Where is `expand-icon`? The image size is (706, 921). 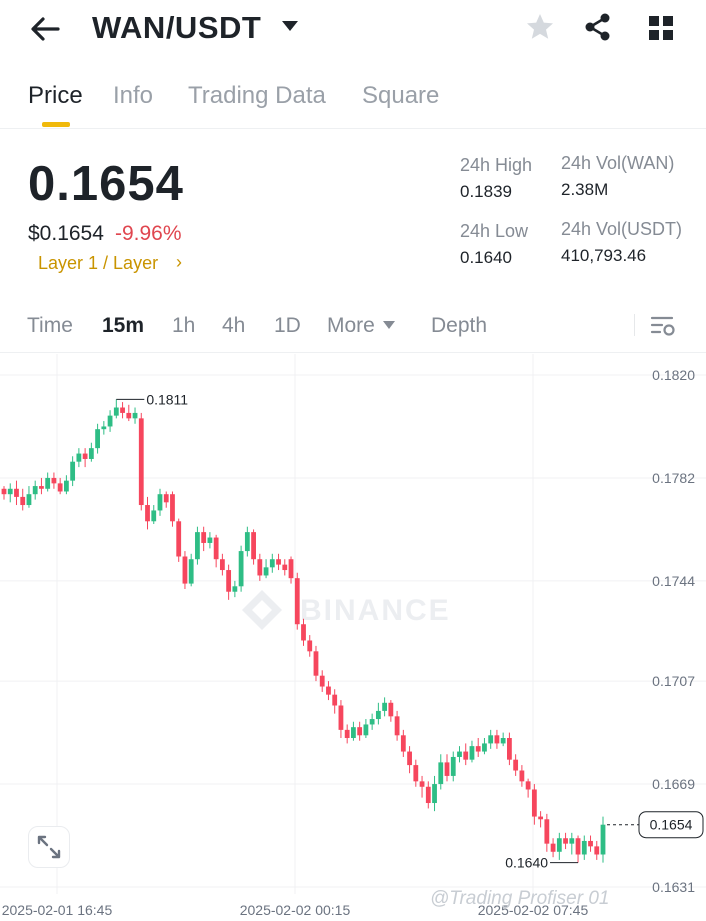
expand-icon is located at coordinates (49, 847).